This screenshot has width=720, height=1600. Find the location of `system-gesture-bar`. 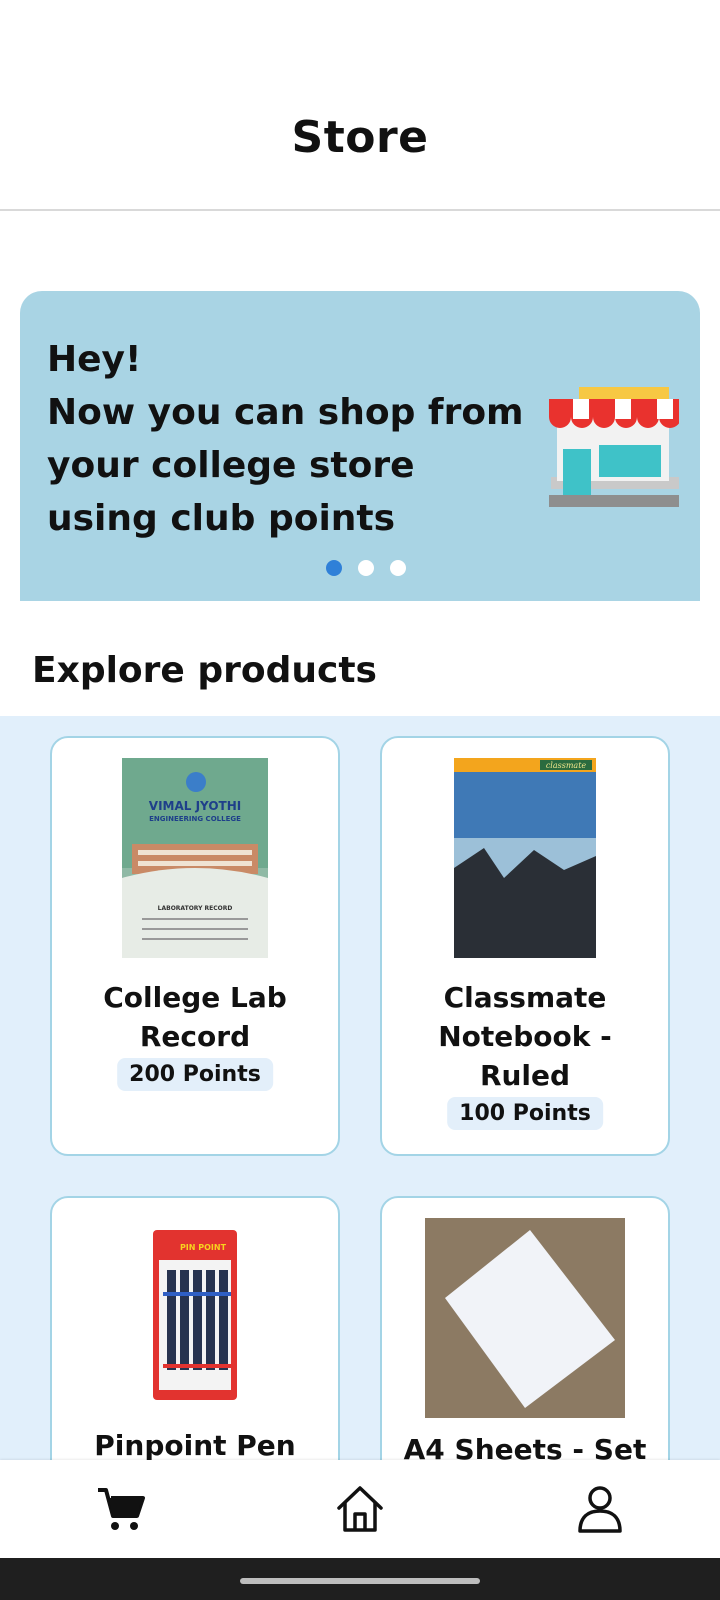

system-gesture-bar is located at coordinates (360, 1579).